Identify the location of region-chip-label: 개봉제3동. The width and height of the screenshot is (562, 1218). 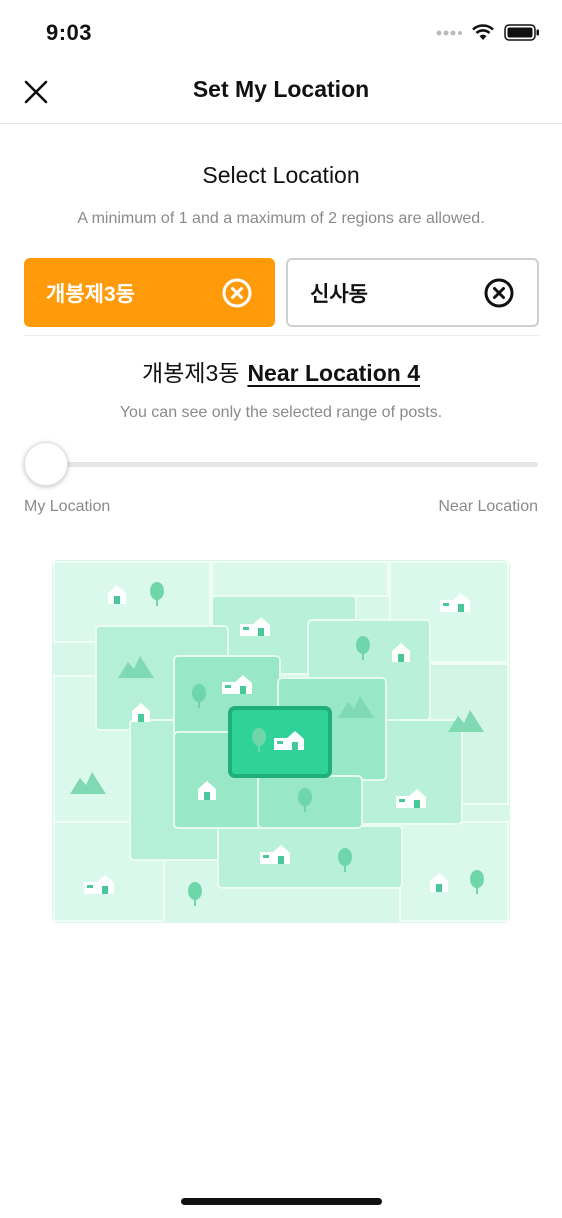
(90, 294).